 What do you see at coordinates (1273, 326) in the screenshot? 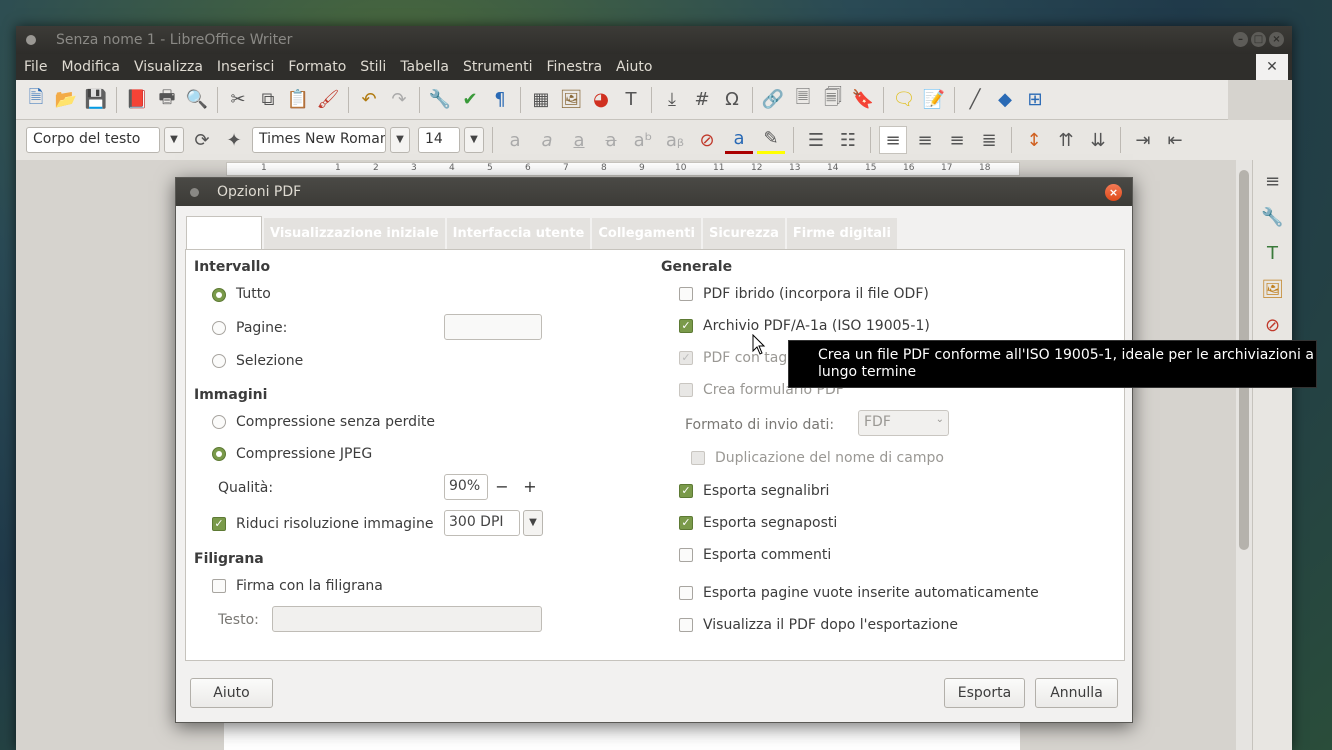
I see `navigator-icon: ⊘` at bounding box center [1273, 326].